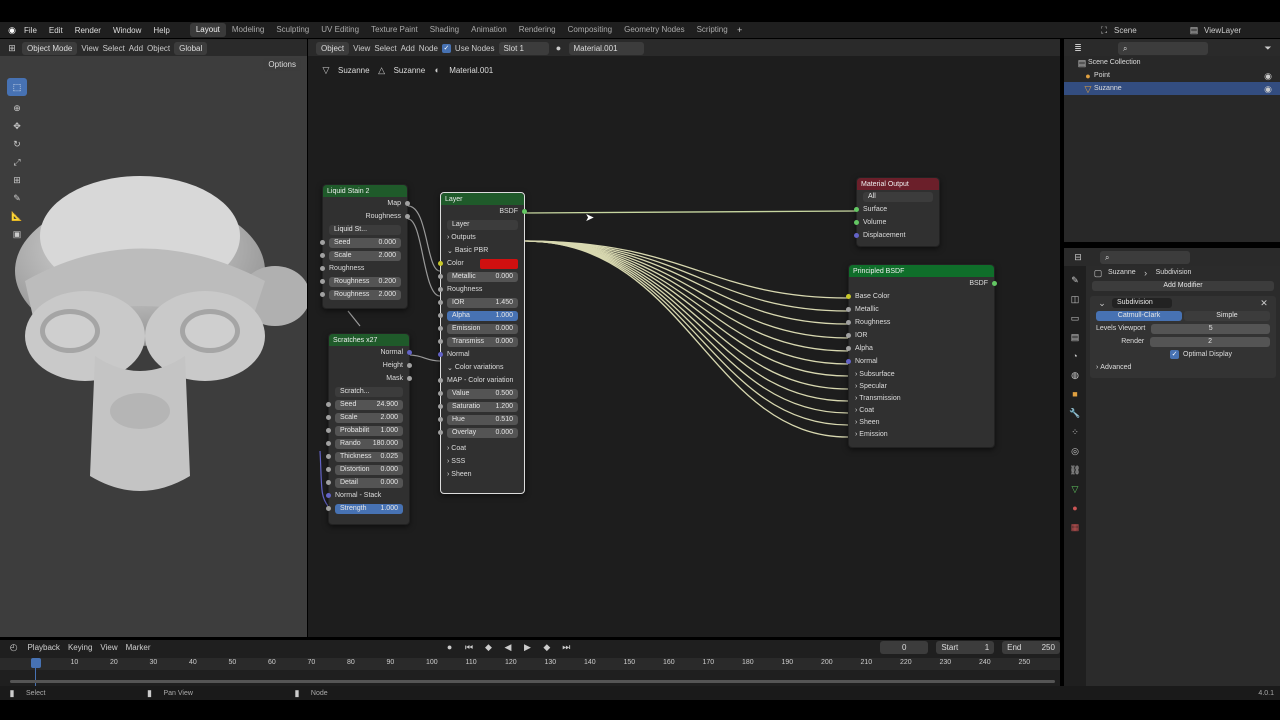 The width and height of the screenshot is (1280, 720). Describe the element at coordinates (468, 647) in the screenshot. I see `jump-start-icon: ⏮` at that location.